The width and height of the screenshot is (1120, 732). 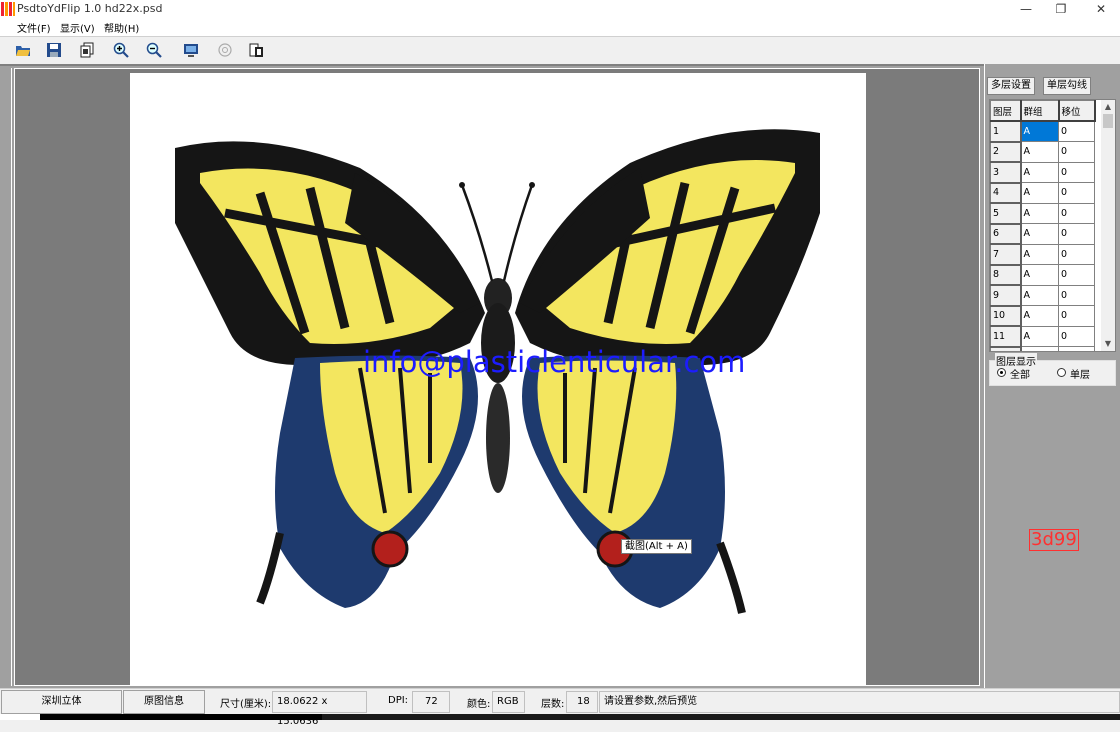 I want to click on table-row: 4A0, so click(x=1042, y=193).